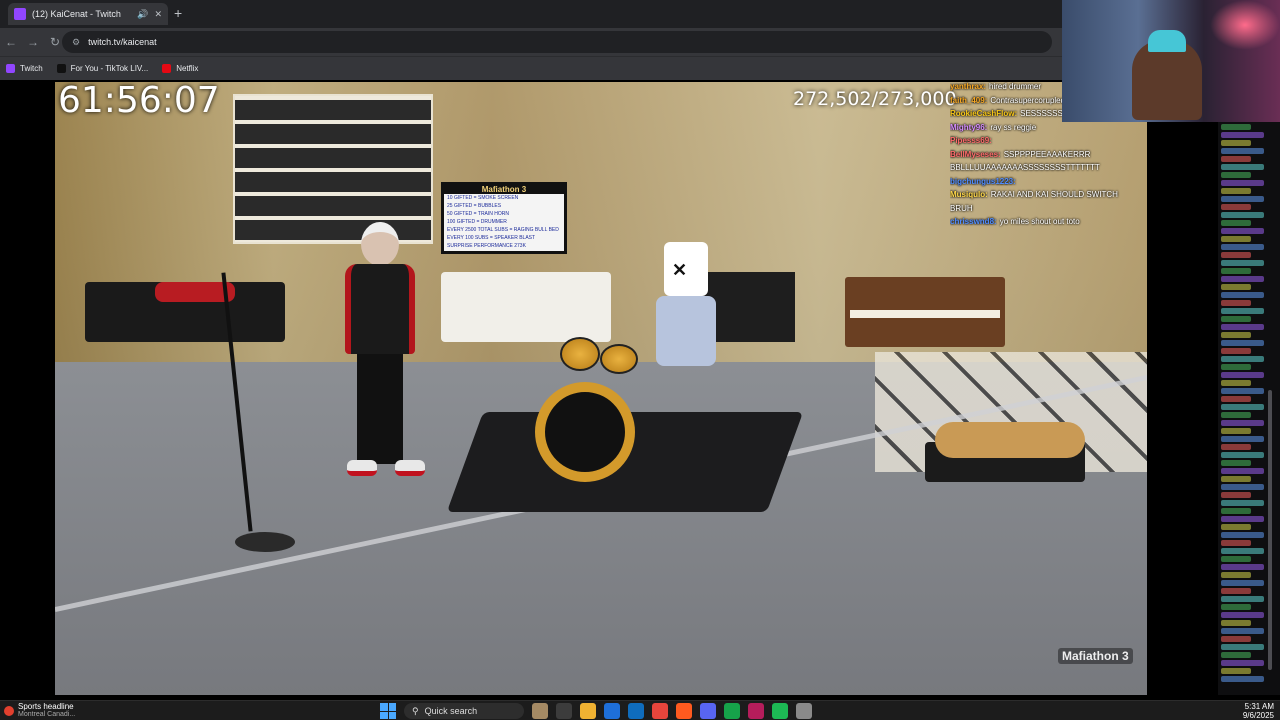  What do you see at coordinates (984, 113) in the screenshot?
I see `chat-username: RookieCashFlow:` at bounding box center [984, 113].